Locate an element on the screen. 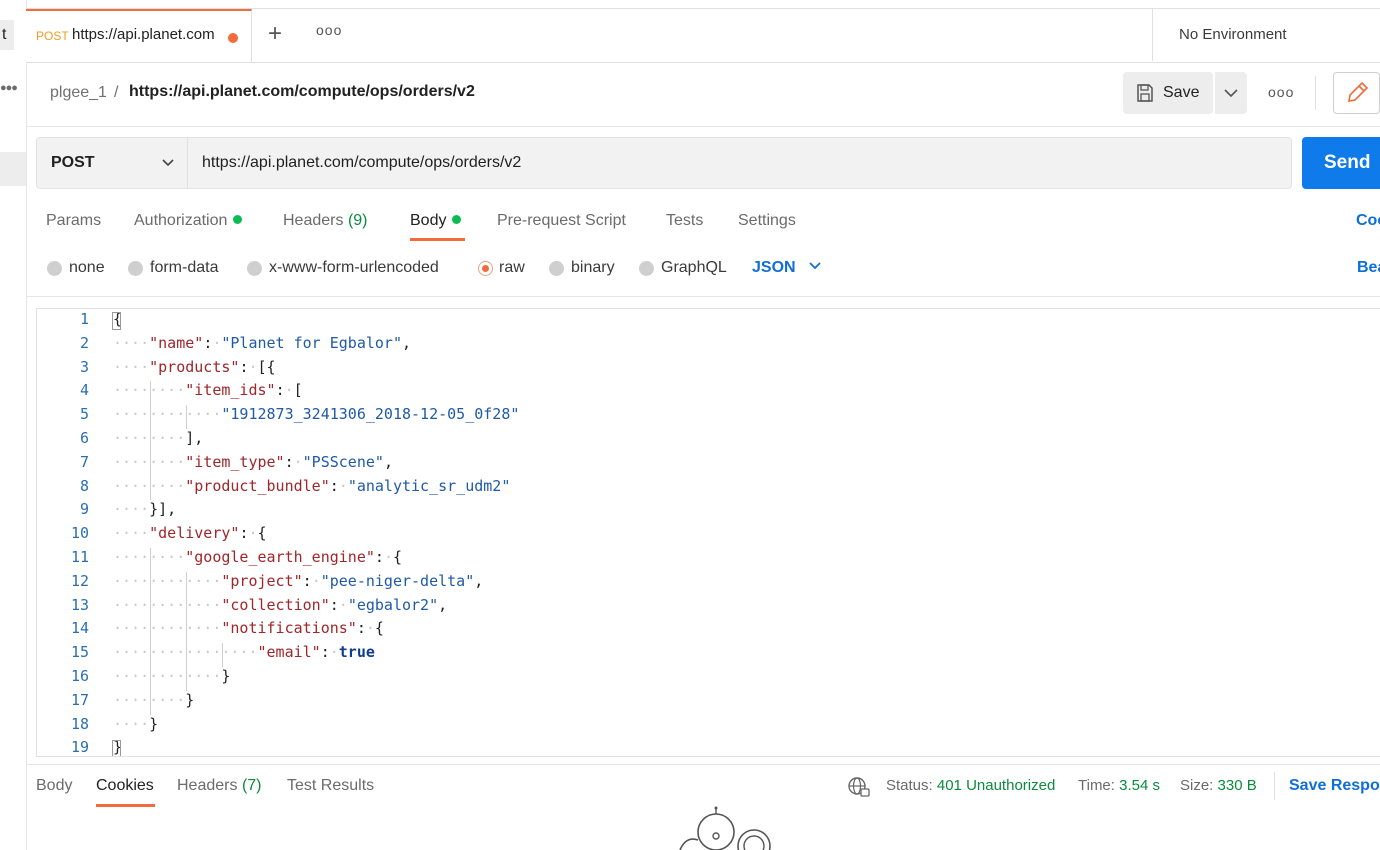  radio-raw is located at coordinates (485, 268).